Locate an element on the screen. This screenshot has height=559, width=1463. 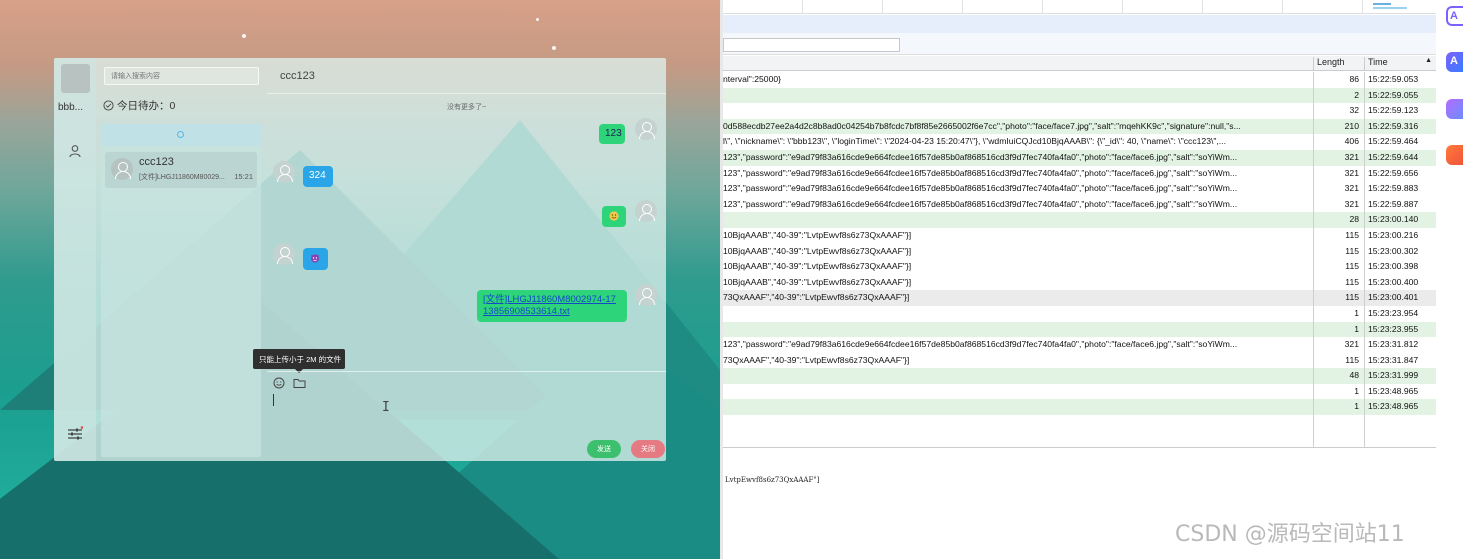
column-header-length: Length is located at coordinates (1338, 63).